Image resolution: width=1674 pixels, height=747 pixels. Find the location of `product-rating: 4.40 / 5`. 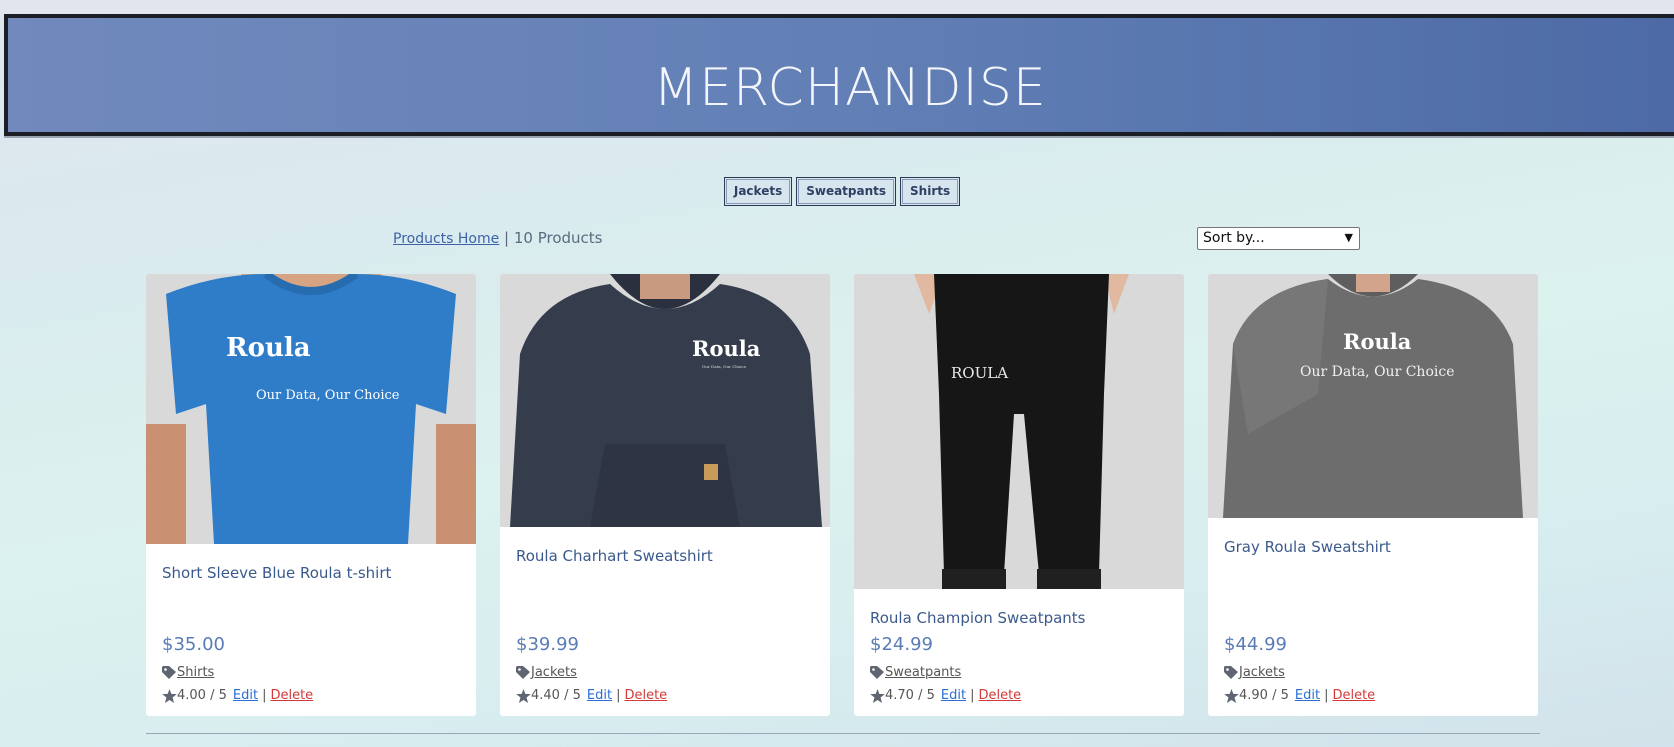

product-rating: 4.40 / 5 is located at coordinates (556, 695).